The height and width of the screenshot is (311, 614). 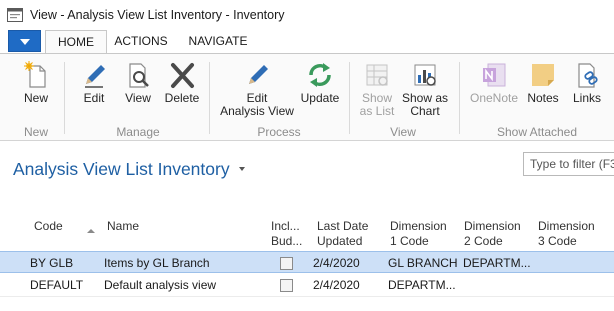 What do you see at coordinates (543, 75) in the screenshot?
I see `sticky-note-icon` at bounding box center [543, 75].